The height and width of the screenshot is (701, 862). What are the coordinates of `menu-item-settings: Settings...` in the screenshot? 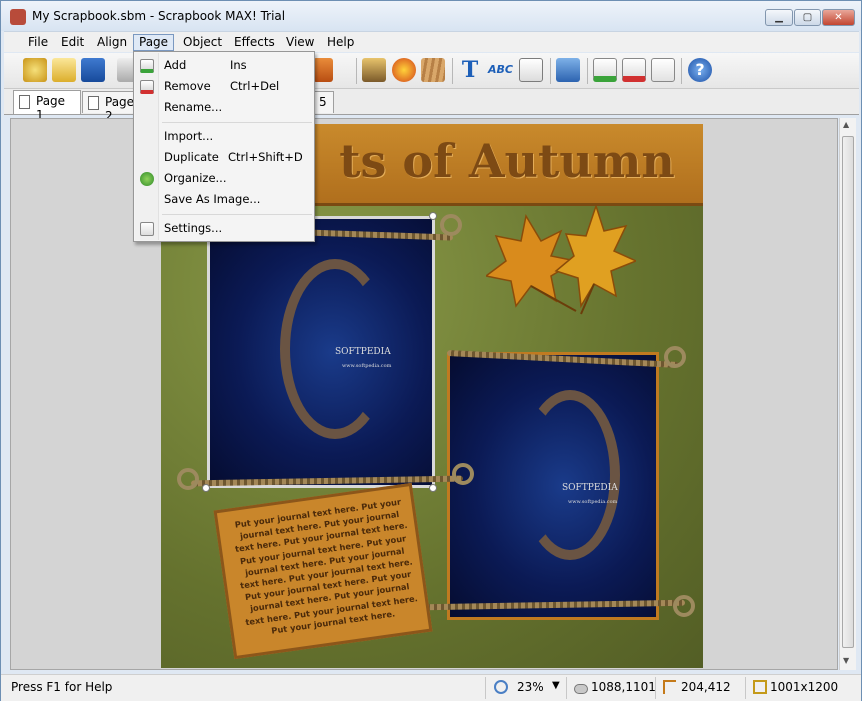 It's located at (224, 228).